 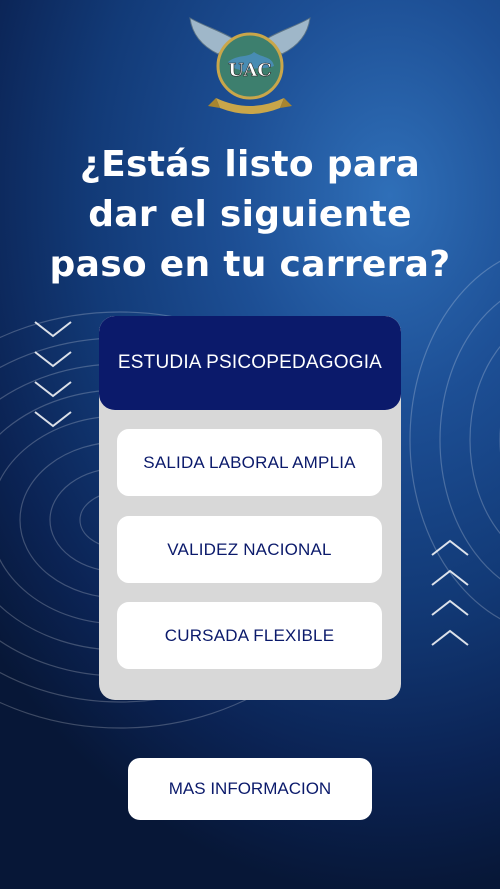 I want to click on headline-line-2: dar el siguiente, so click(x=250, y=214).